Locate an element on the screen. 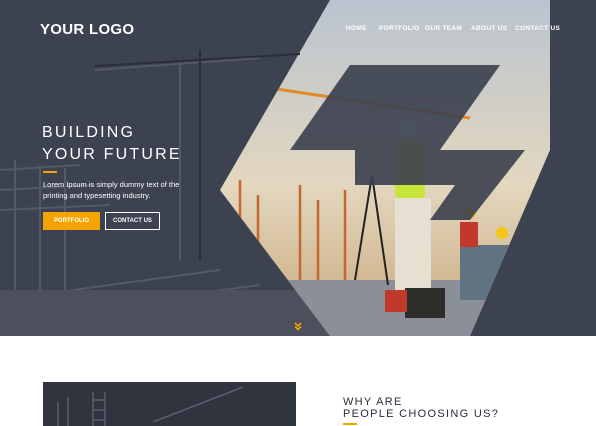 The height and width of the screenshot is (426, 596). crane-photo is located at coordinates (169, 404).